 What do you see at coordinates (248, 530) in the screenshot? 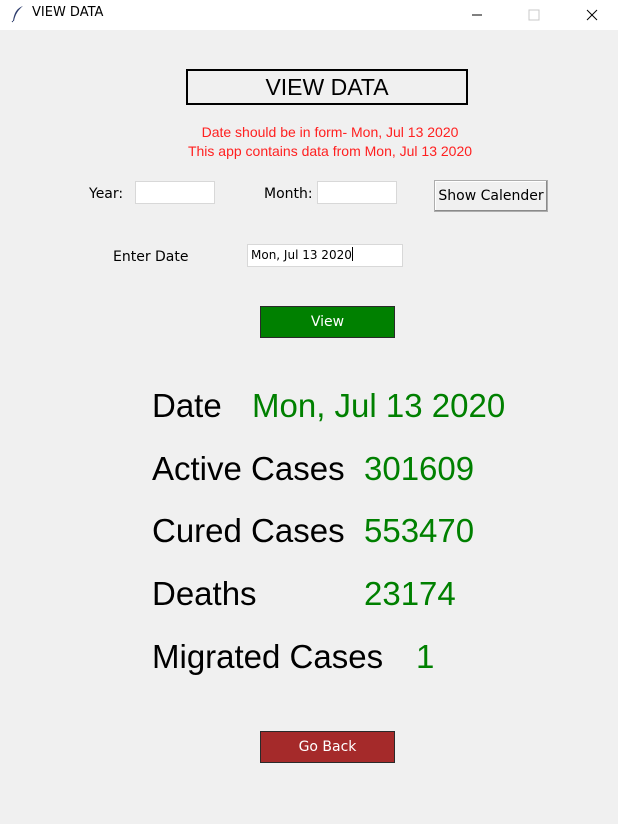
I see `cured-cases-label: Cured Cases` at bounding box center [248, 530].